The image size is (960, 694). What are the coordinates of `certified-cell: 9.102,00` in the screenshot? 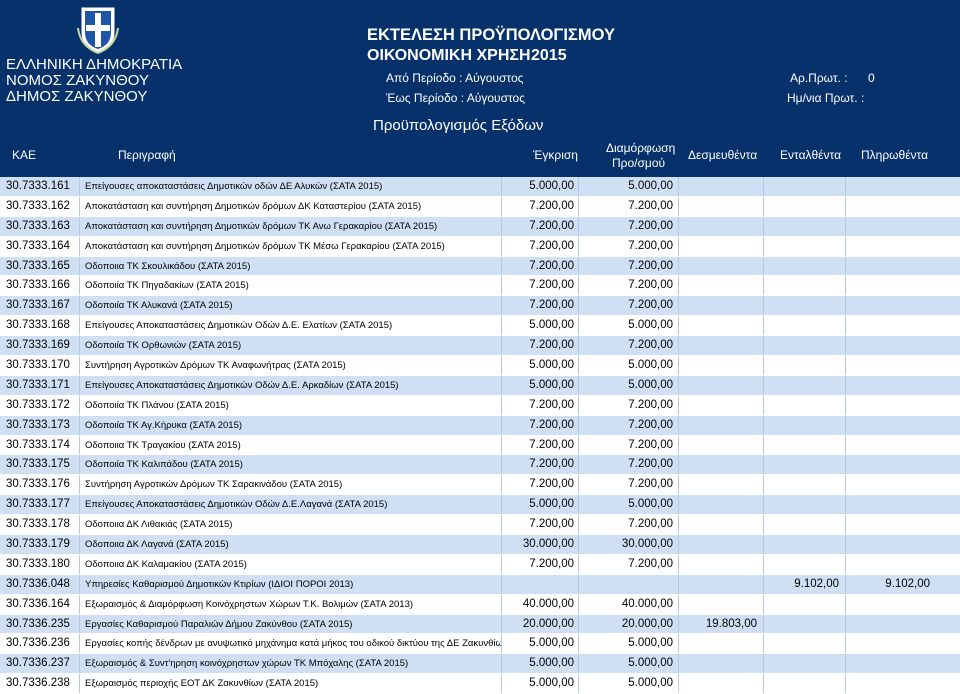 It's located at (805, 584).